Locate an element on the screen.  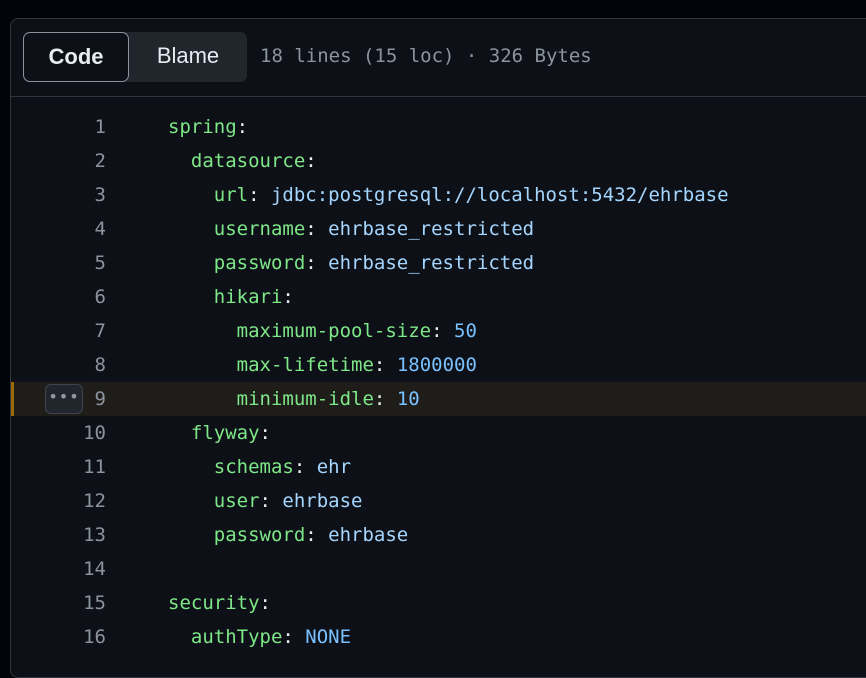
line-number: 3 is located at coordinates (58, 195).